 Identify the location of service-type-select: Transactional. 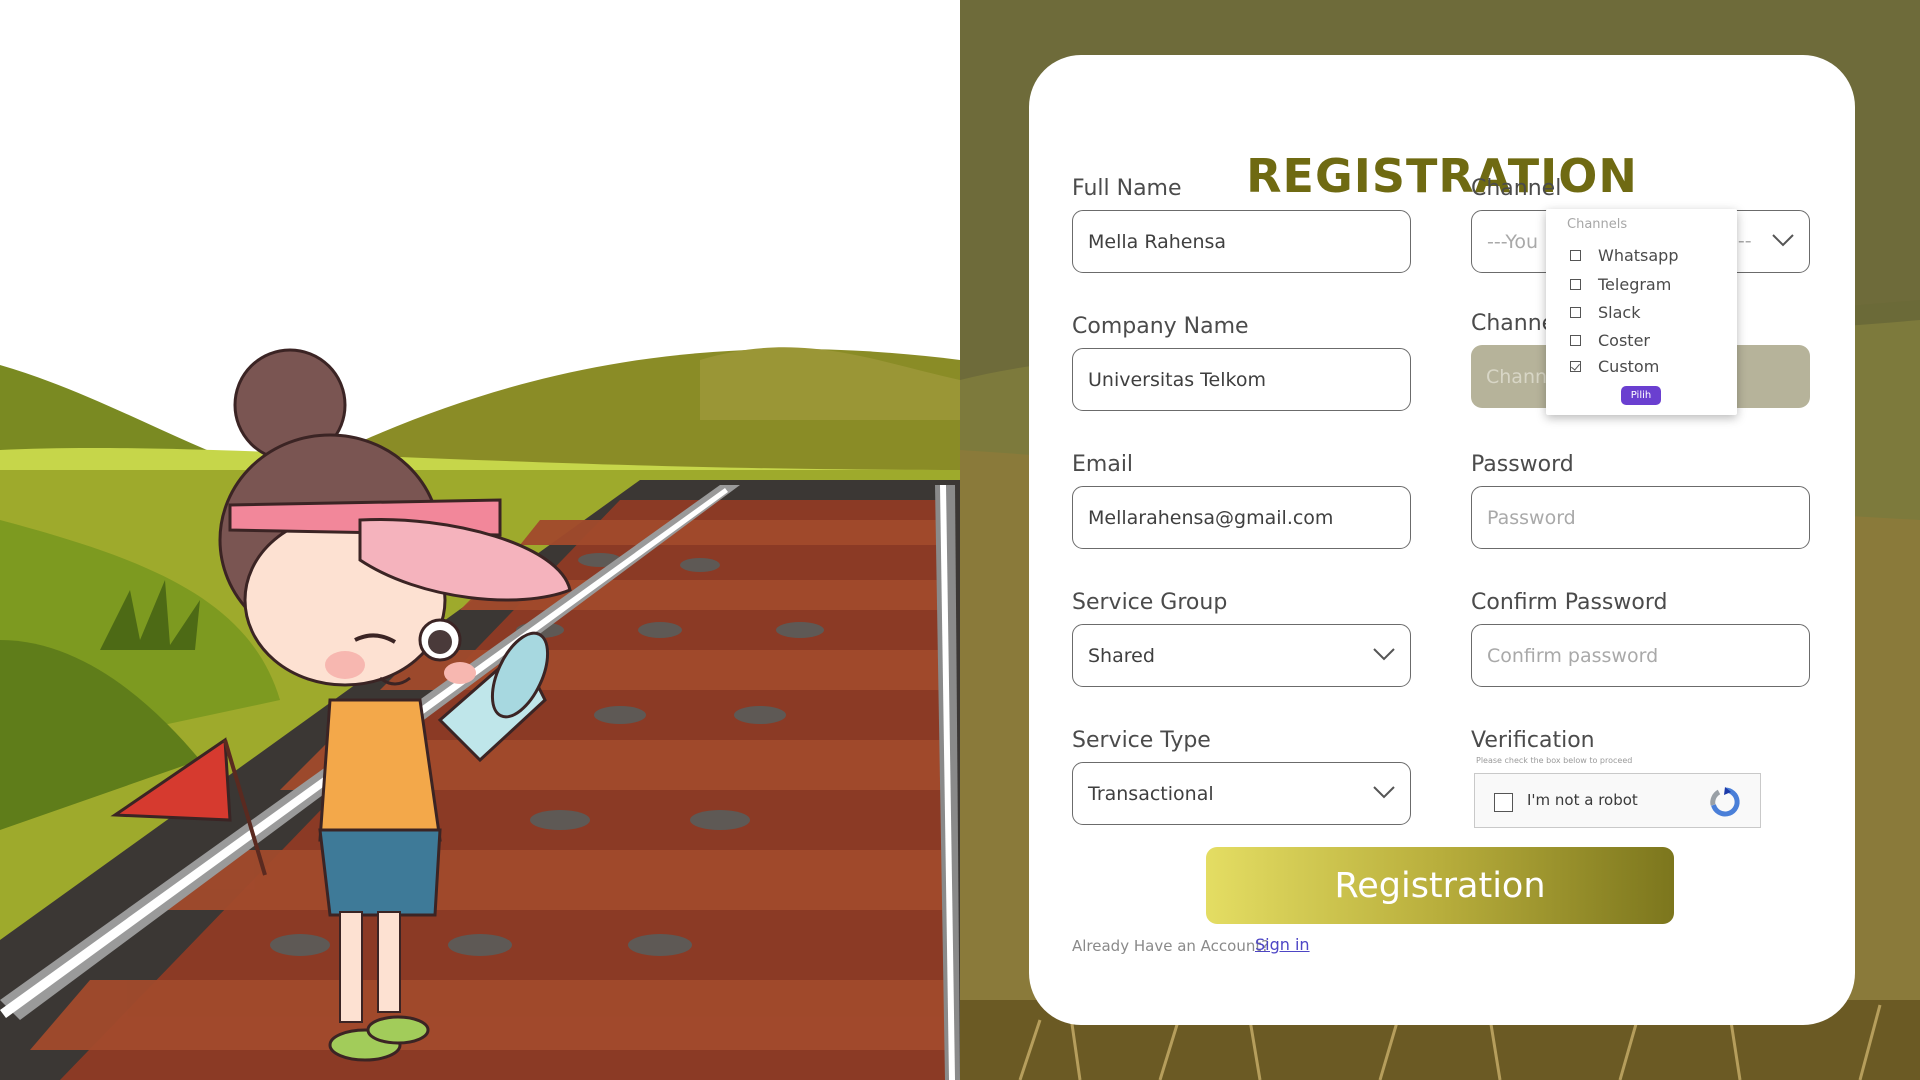
(1241, 793).